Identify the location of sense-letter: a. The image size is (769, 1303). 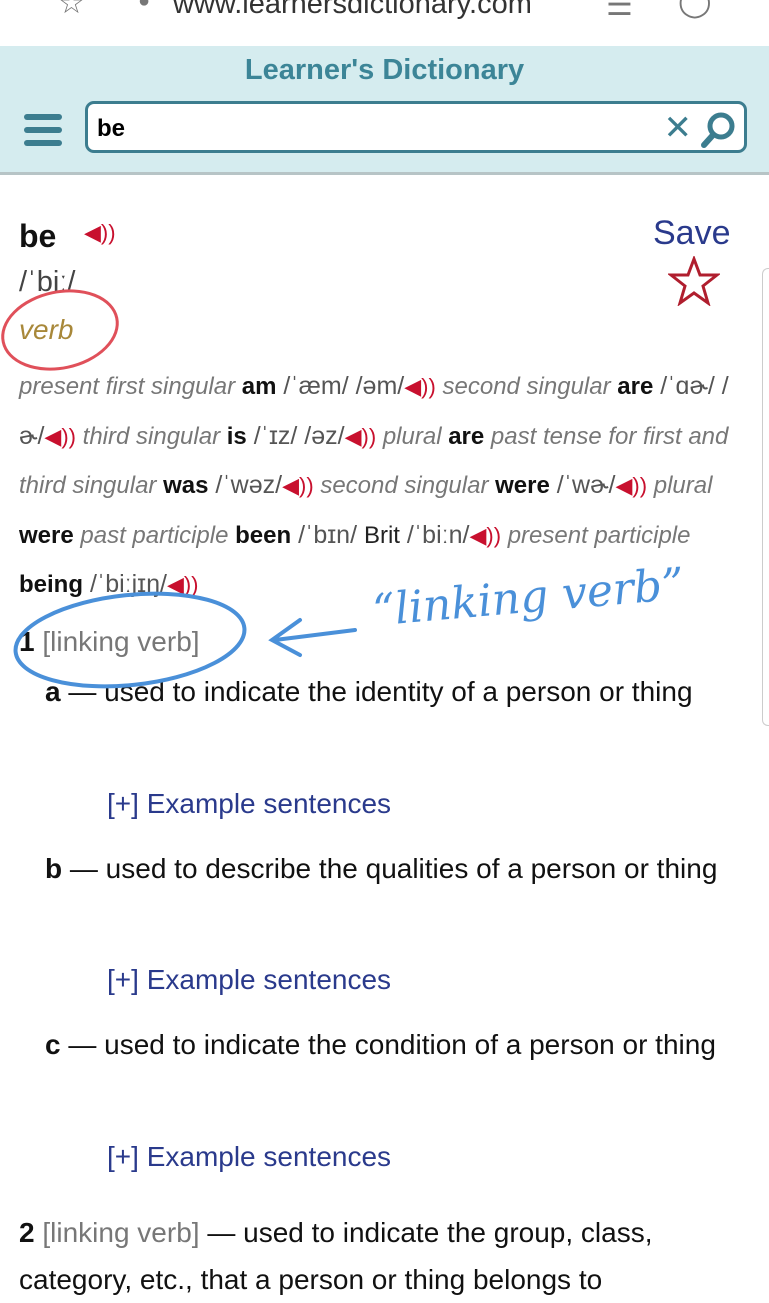
(53, 691).